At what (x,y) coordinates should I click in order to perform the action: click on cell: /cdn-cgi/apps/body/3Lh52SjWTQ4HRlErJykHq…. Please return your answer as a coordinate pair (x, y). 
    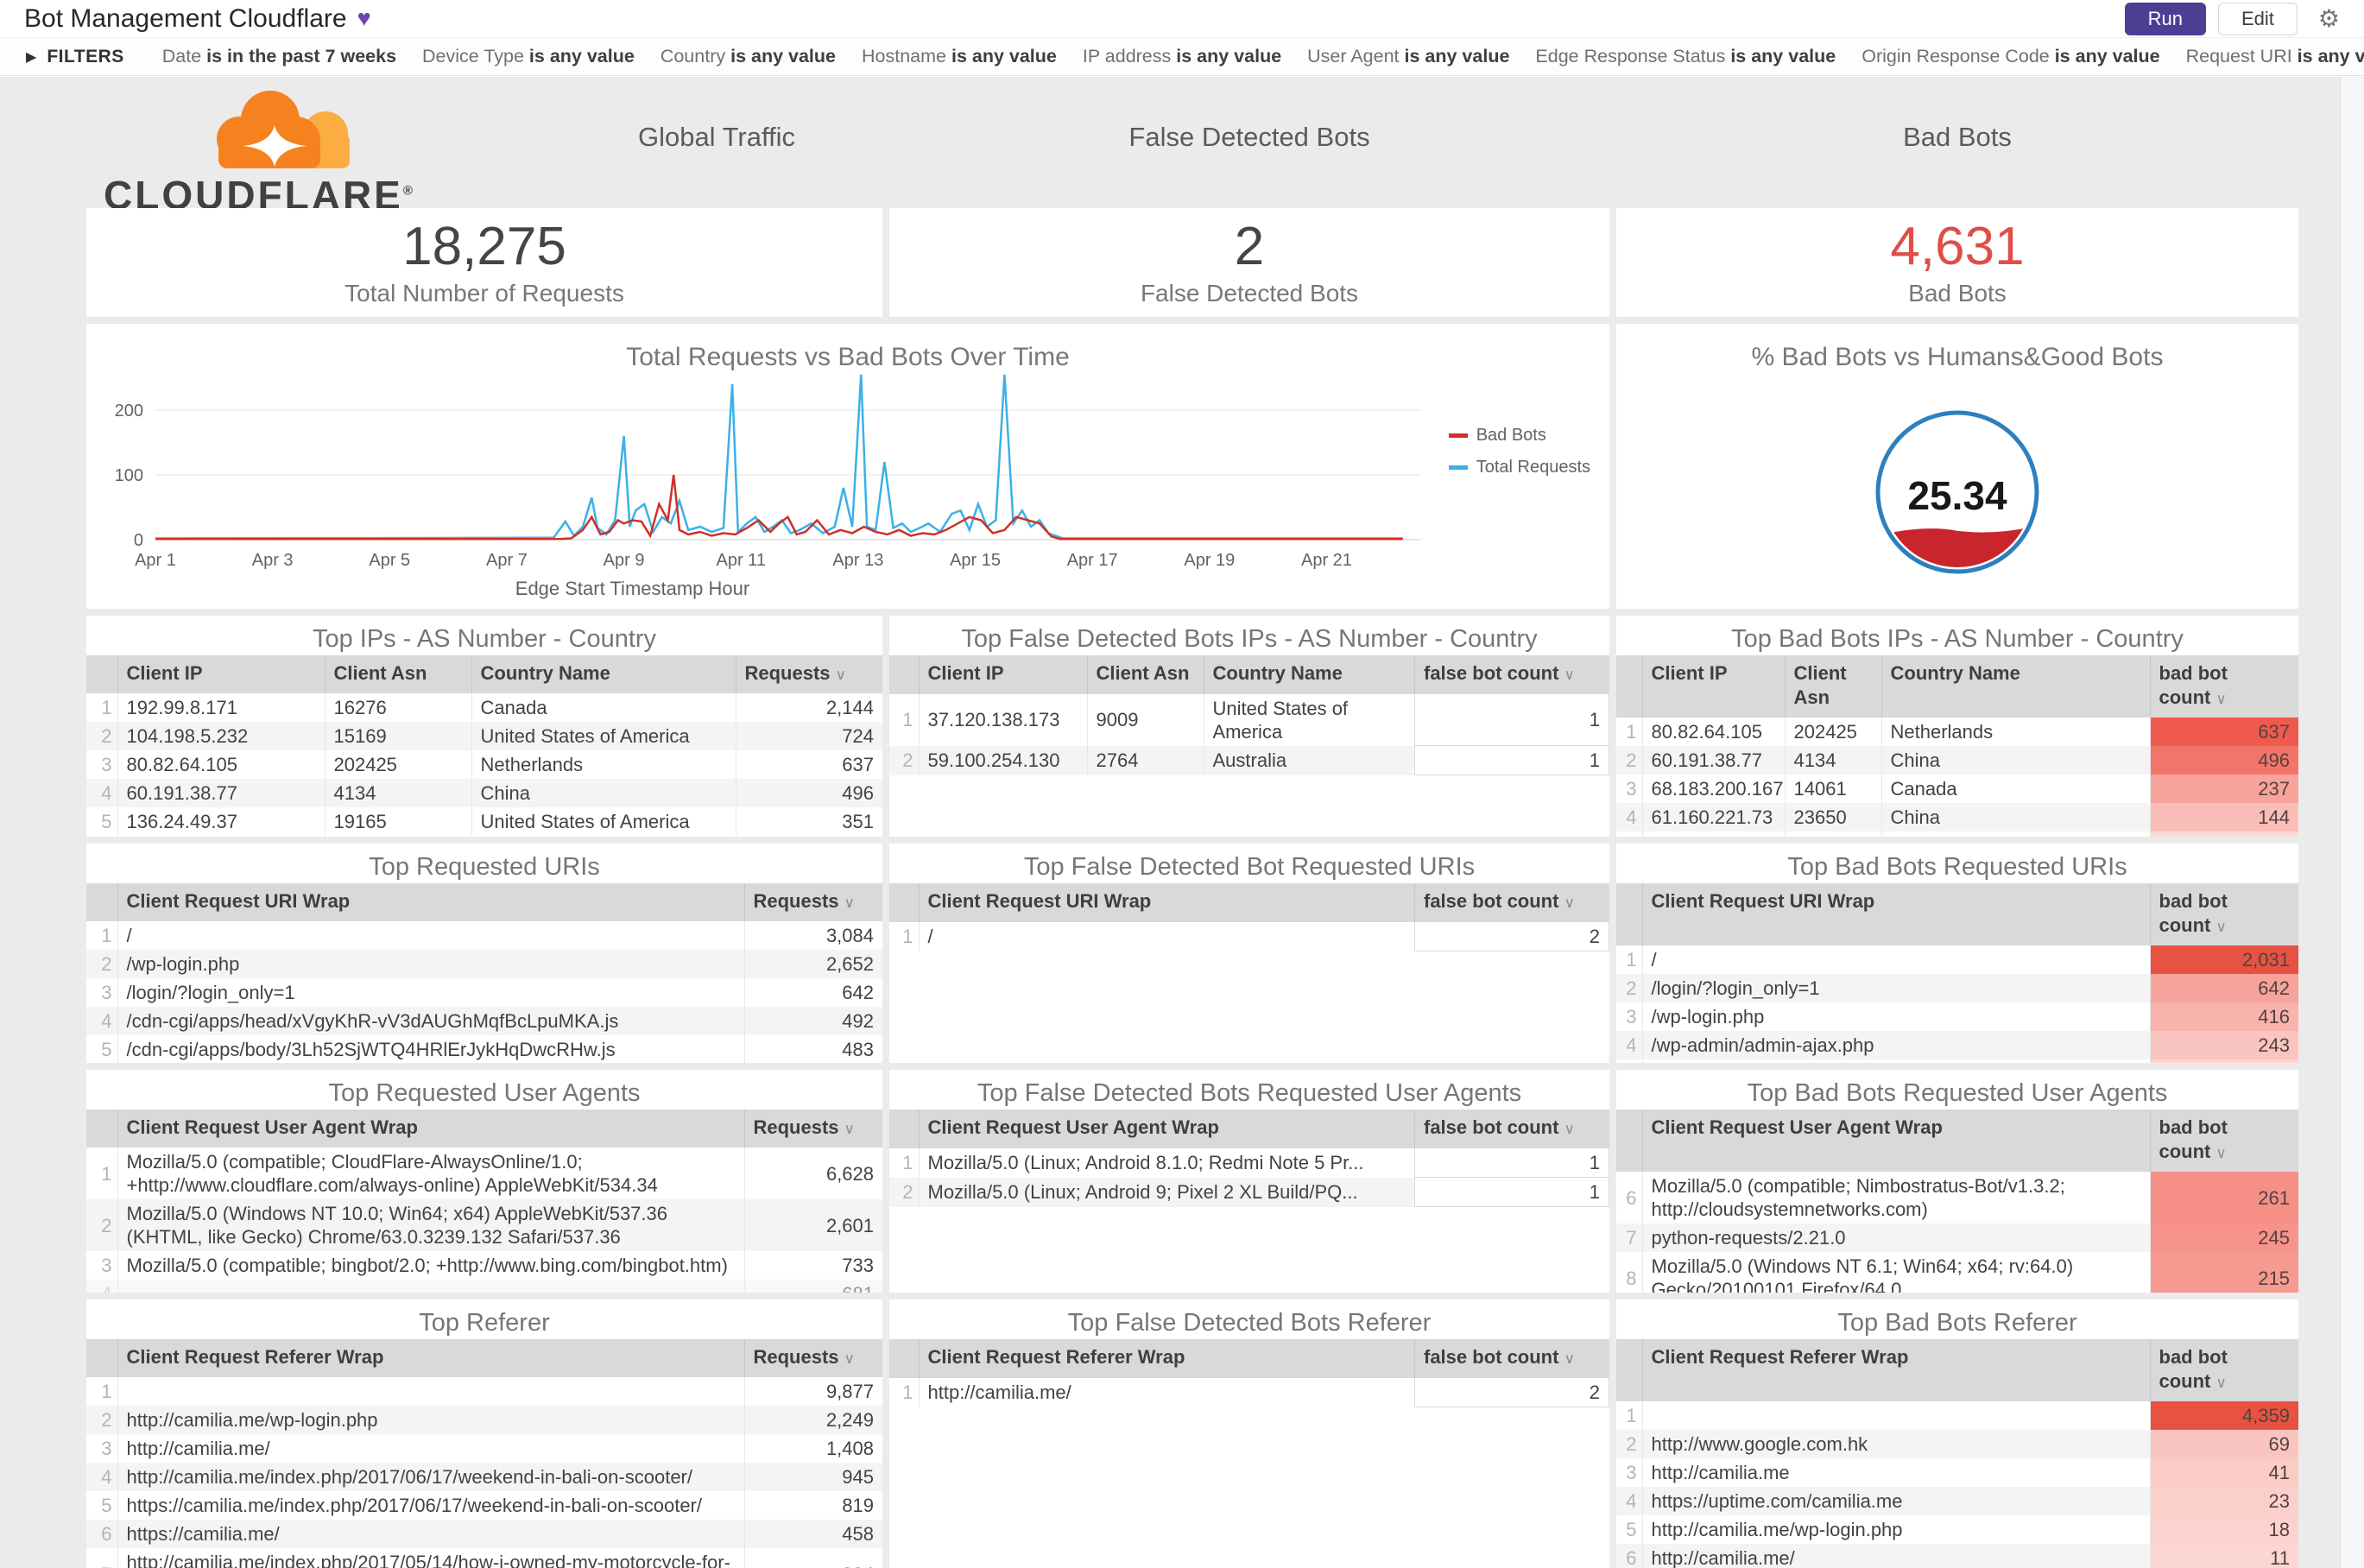
    Looking at the image, I should click on (430, 1049).